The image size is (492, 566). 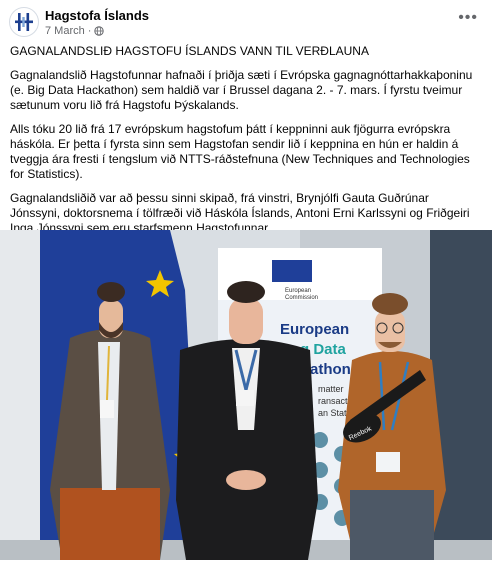 I want to click on banner-sub-line2: ransact, so click(x=333, y=401).